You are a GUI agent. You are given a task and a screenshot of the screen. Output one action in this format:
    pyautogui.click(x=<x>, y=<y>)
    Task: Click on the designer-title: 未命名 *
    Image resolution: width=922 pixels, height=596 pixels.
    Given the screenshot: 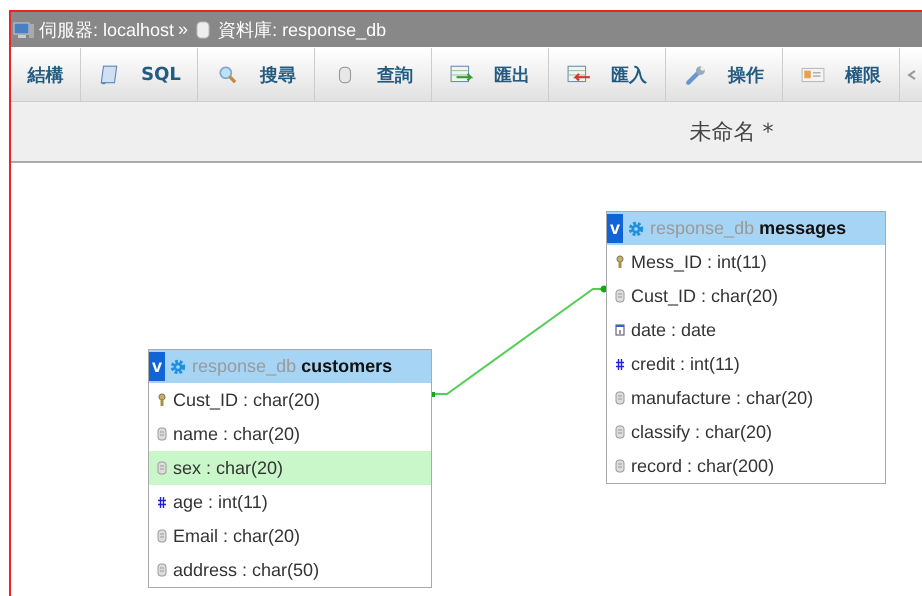 What is the action you would take?
    pyautogui.click(x=732, y=132)
    